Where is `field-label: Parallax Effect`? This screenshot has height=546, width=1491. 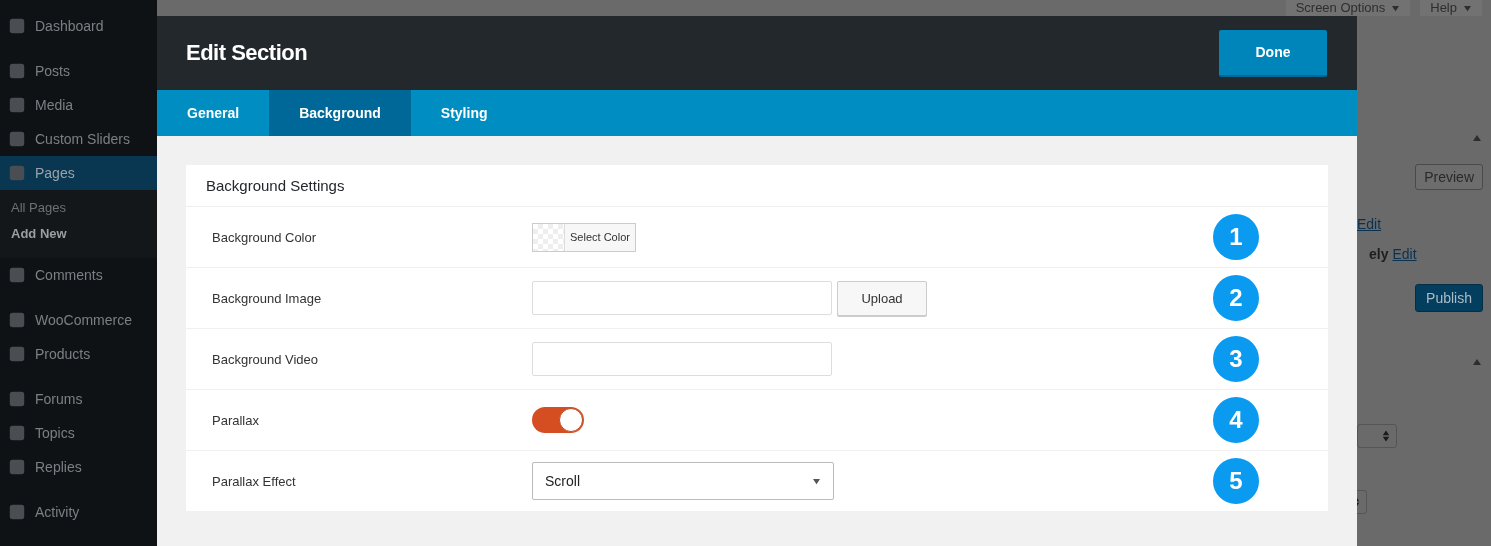 field-label: Parallax Effect is located at coordinates (254, 481).